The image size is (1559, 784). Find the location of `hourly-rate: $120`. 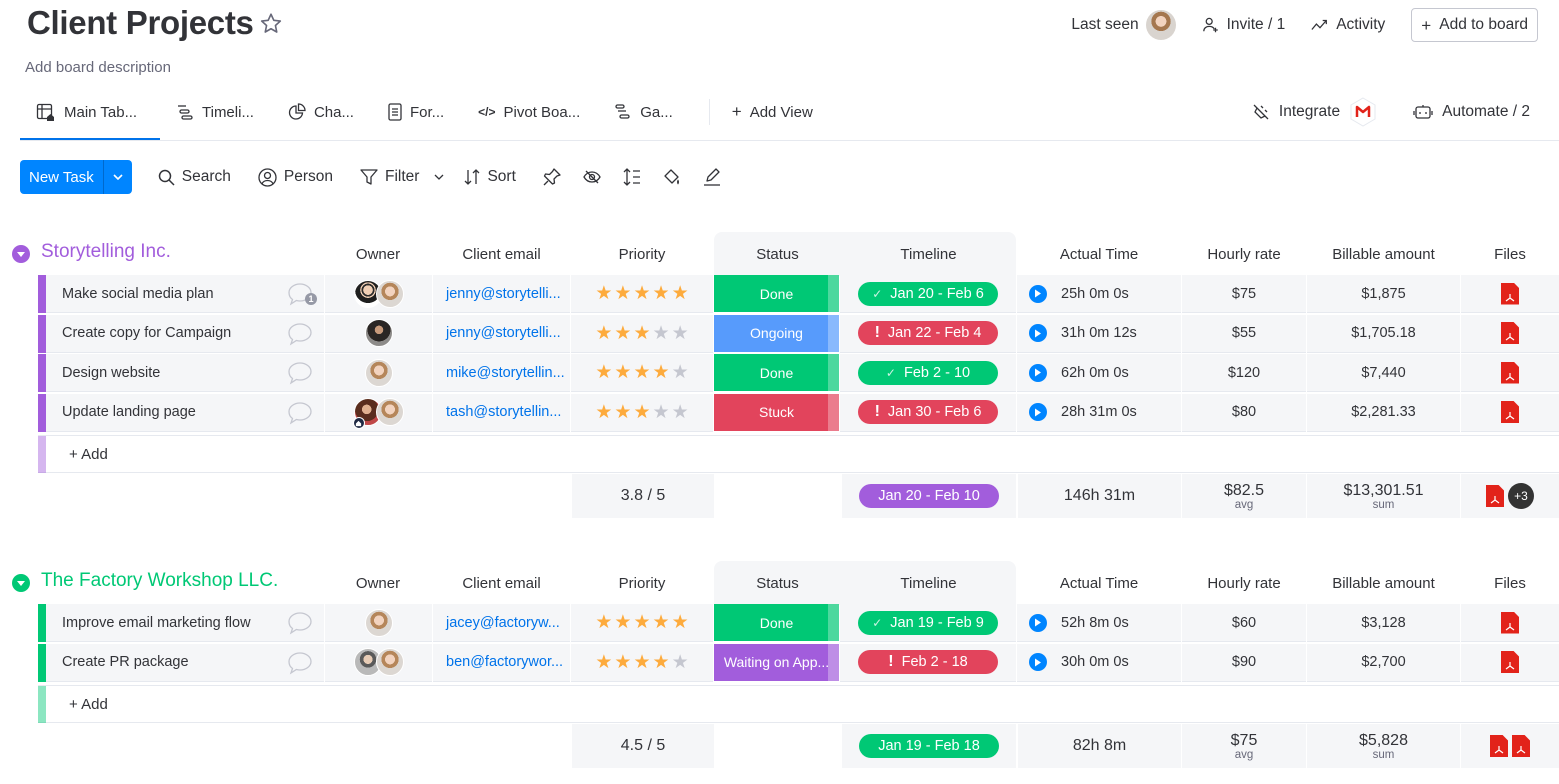

hourly-rate: $120 is located at coordinates (1244, 373).